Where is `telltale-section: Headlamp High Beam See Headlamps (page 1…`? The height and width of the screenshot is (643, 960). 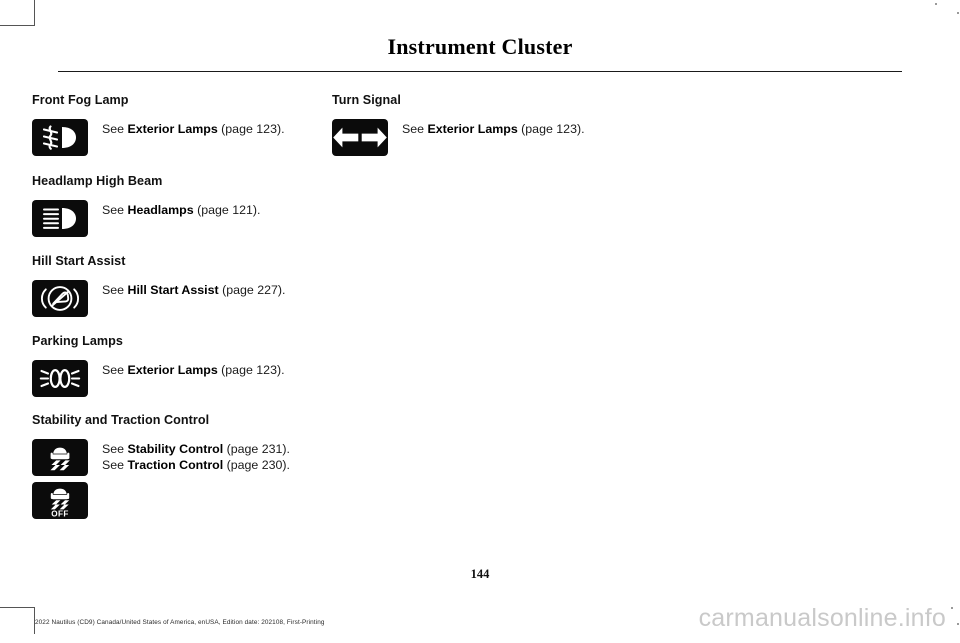 telltale-section: Headlamp High Beam See Headlamps (page 1… is located at coordinates (182, 206).